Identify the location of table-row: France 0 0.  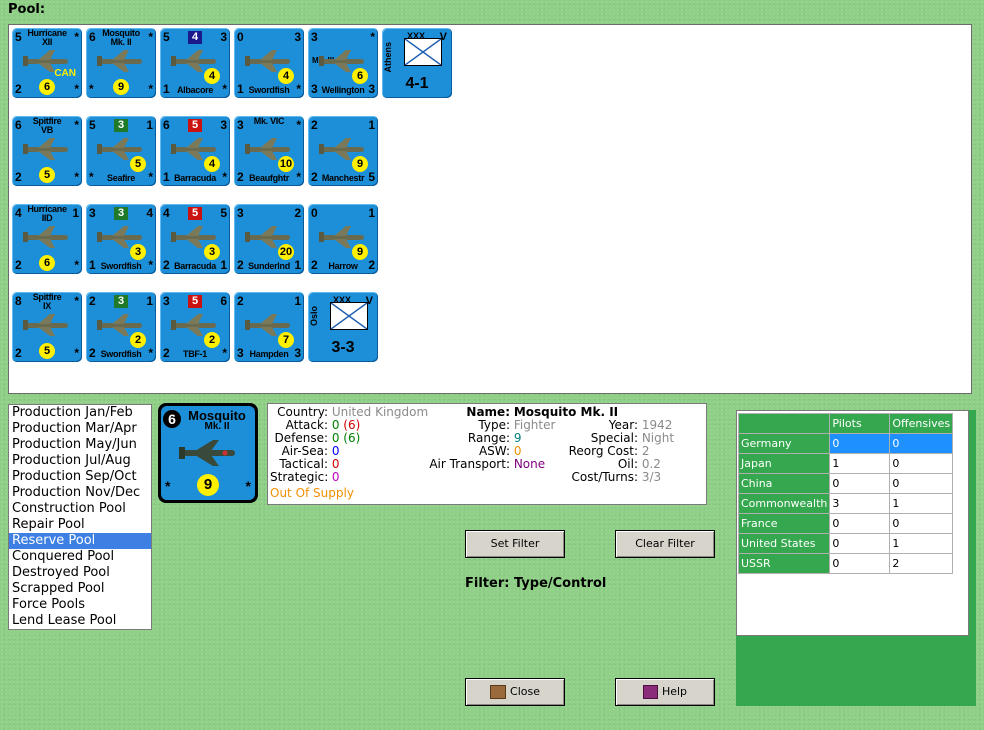
(845, 523).